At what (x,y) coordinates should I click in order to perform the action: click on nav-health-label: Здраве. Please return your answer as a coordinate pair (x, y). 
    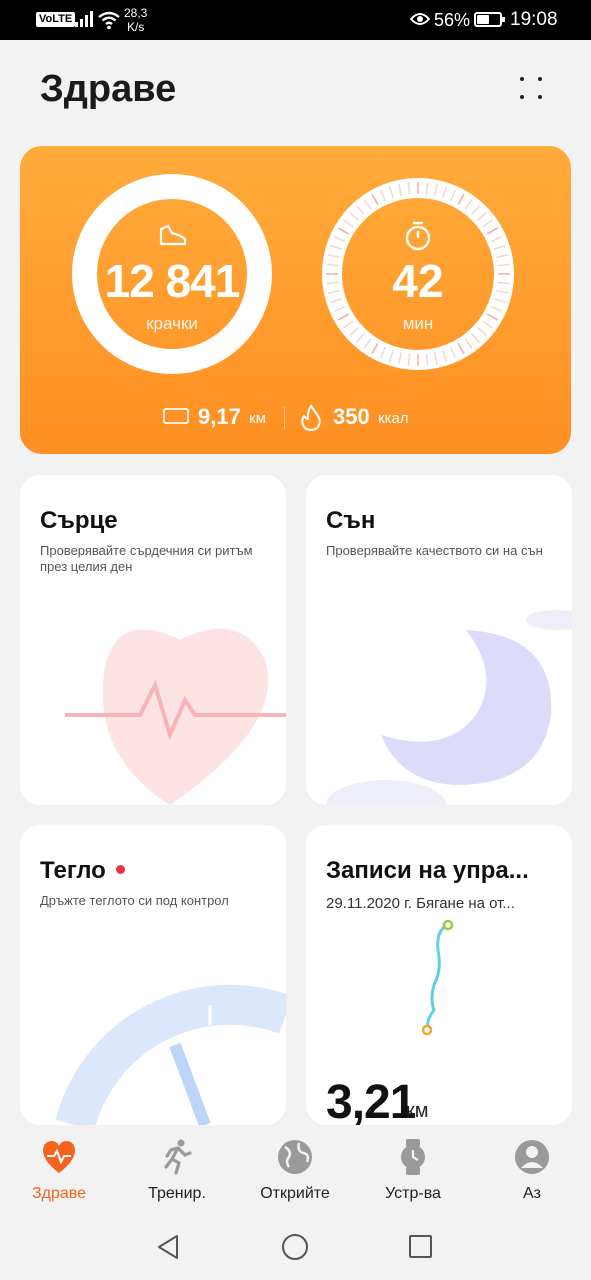
    Looking at the image, I should click on (58, 1193).